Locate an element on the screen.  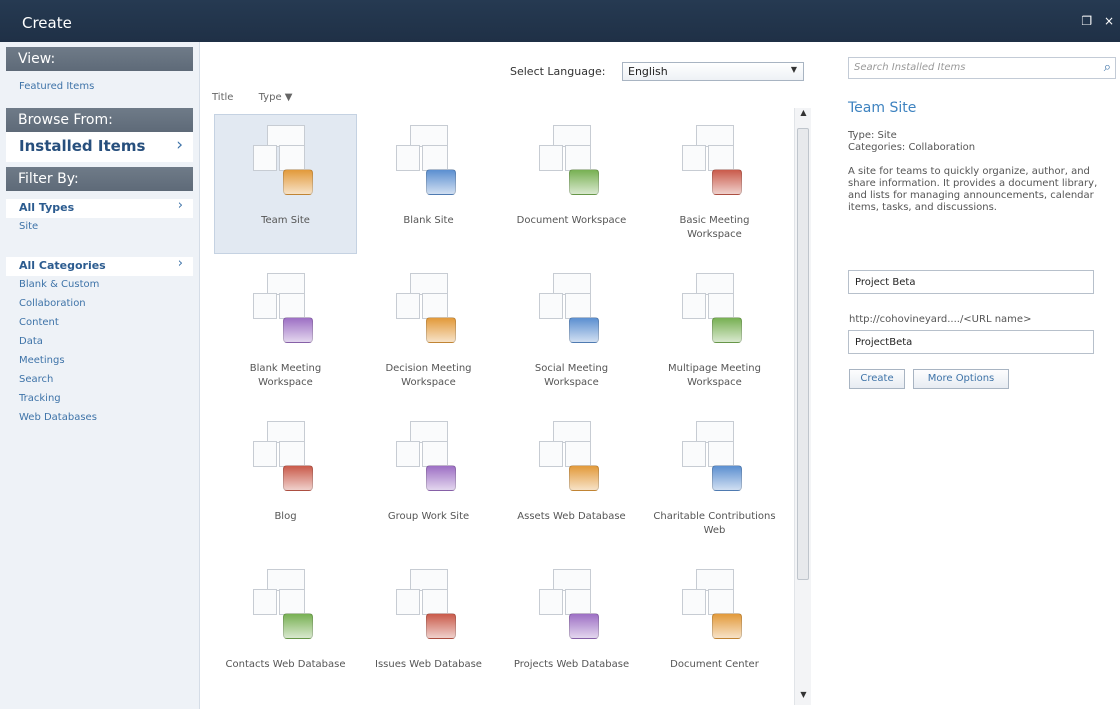
nav-all-categories-label: All Categories is located at coordinates (62, 265).